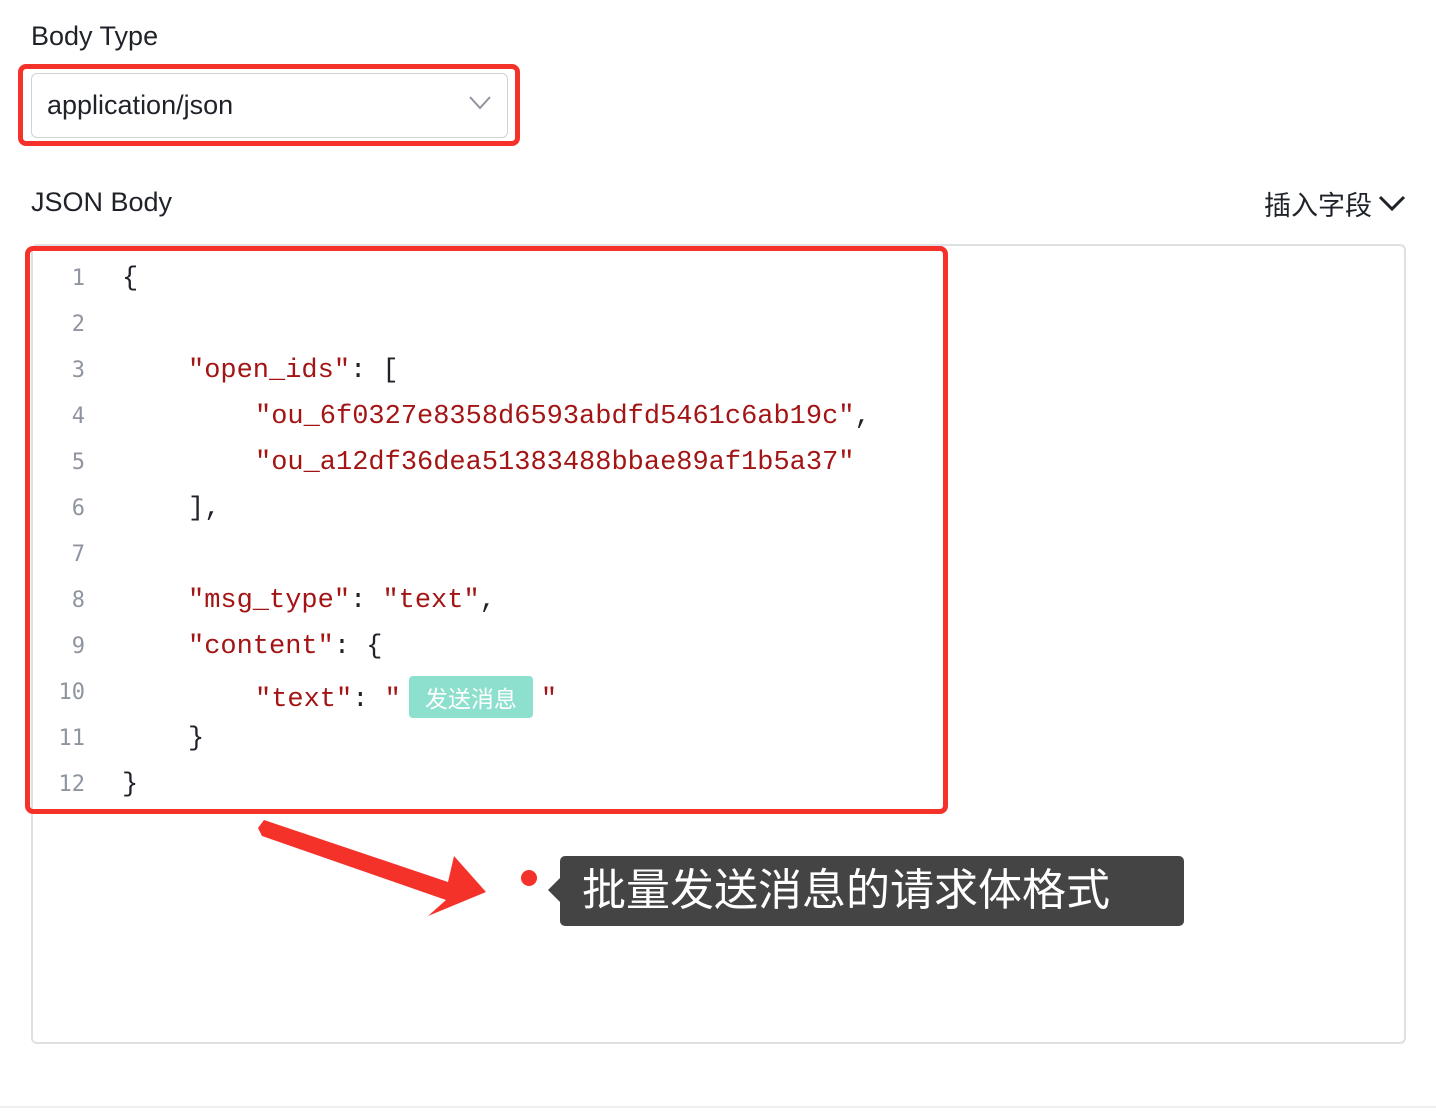  What do you see at coordinates (78, 508) in the screenshot?
I see `line-number: 6` at bounding box center [78, 508].